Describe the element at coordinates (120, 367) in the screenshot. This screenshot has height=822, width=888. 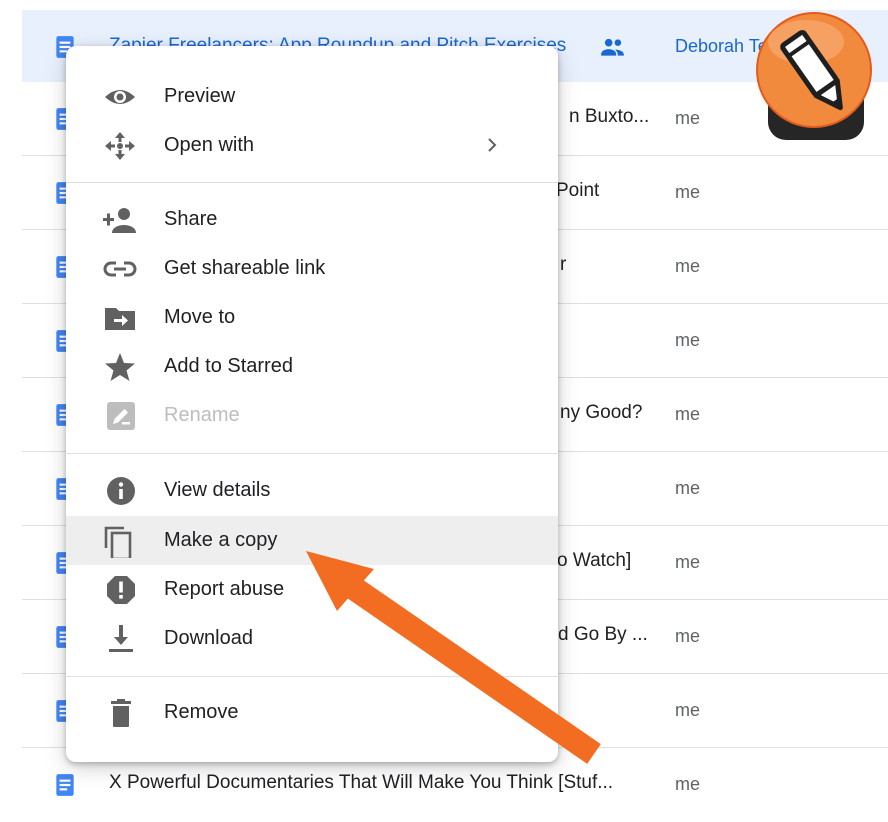
I see `star-icon` at that location.